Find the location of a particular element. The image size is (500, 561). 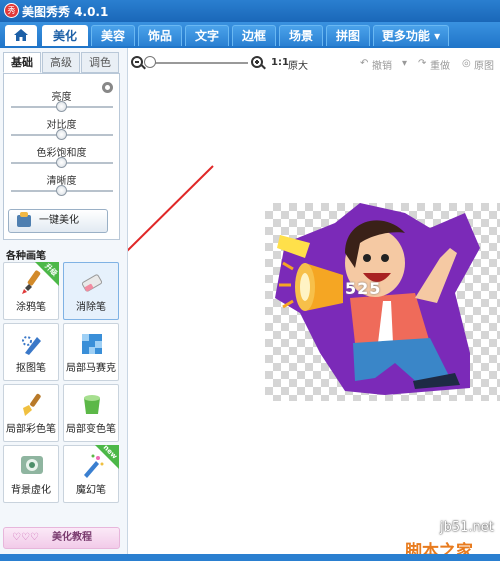

zoom-in-icon is located at coordinates (258, 63).